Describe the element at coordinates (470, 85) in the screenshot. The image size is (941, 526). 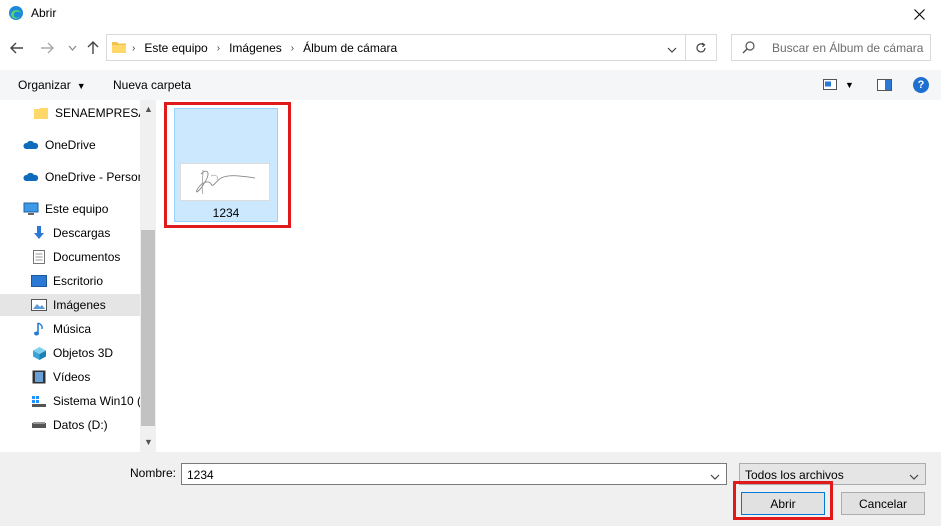
I see `command-bar: Organizar ▼ Nueva carpeta ▼ ?` at that location.